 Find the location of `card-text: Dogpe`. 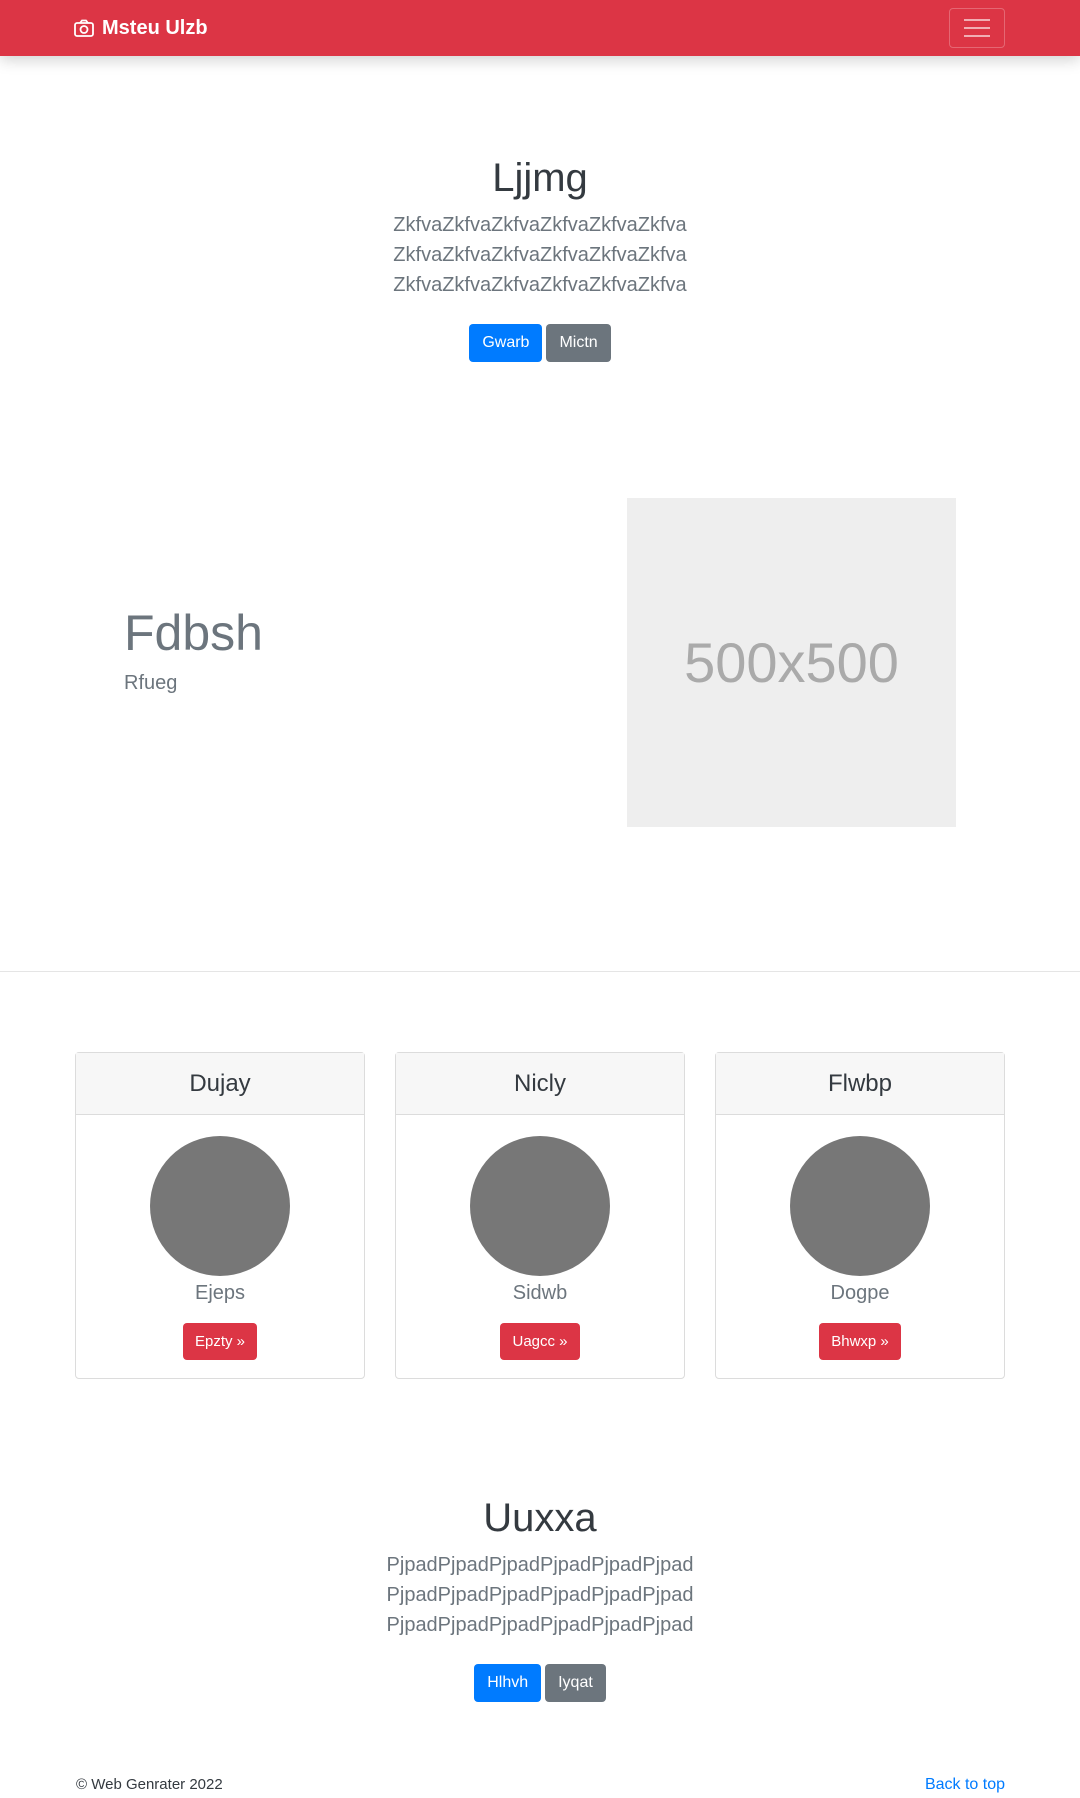

card-text: Dogpe is located at coordinates (860, 1293).